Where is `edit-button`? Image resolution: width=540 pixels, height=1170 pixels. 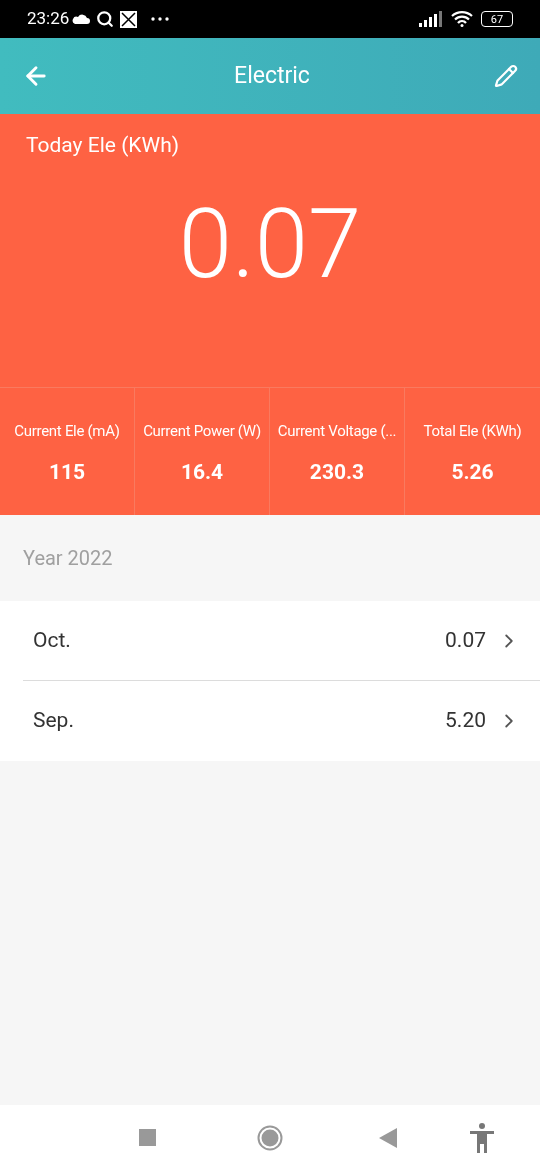 edit-button is located at coordinates (506, 76).